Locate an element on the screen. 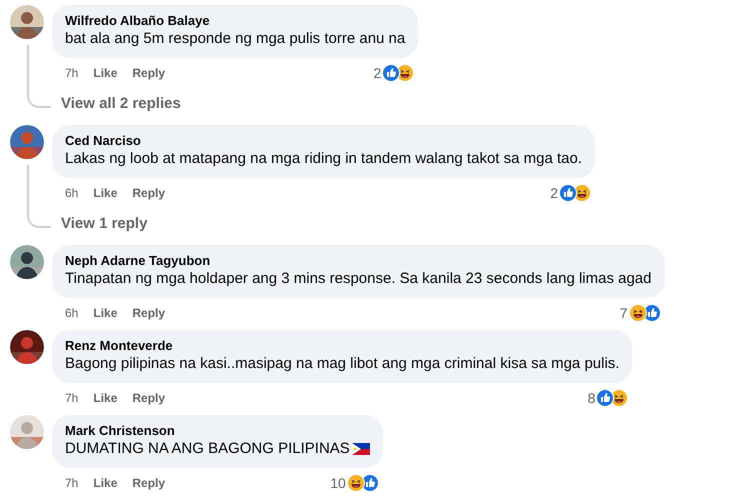  author-name: Renz Monteverde is located at coordinates (342, 345).